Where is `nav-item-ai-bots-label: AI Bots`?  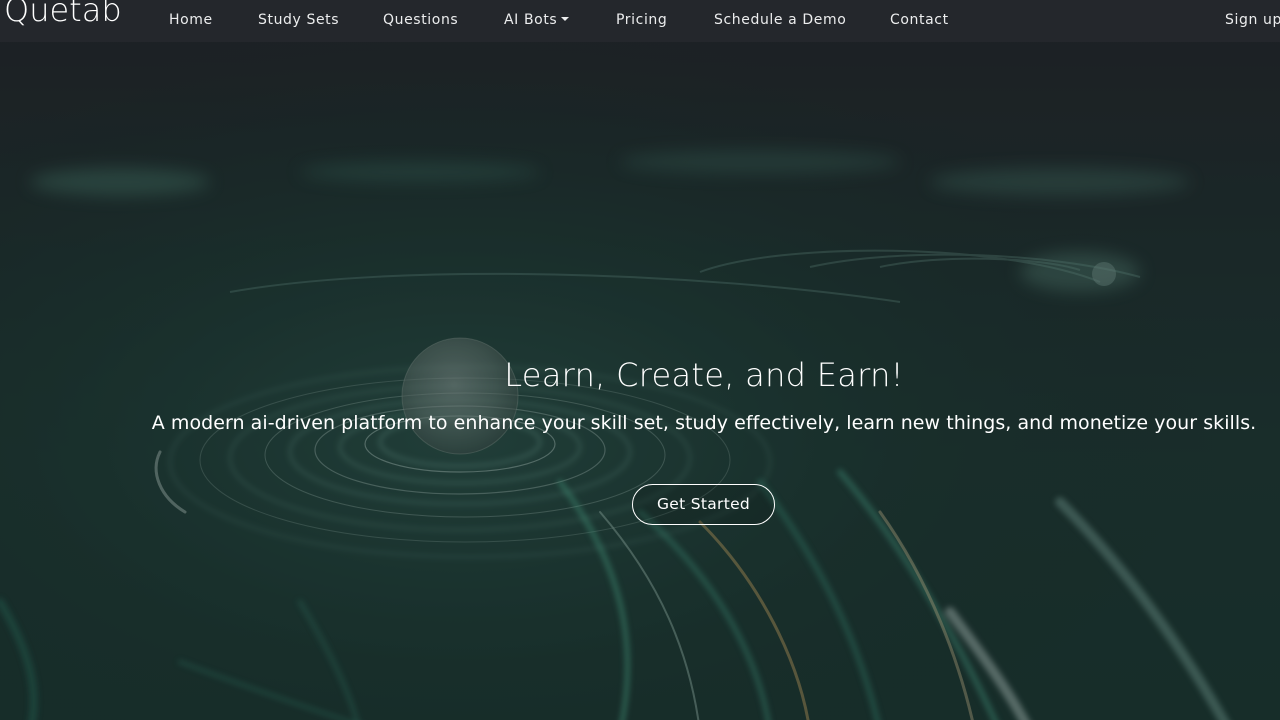
nav-item-ai-bots-label: AI Bots is located at coordinates (531, 20).